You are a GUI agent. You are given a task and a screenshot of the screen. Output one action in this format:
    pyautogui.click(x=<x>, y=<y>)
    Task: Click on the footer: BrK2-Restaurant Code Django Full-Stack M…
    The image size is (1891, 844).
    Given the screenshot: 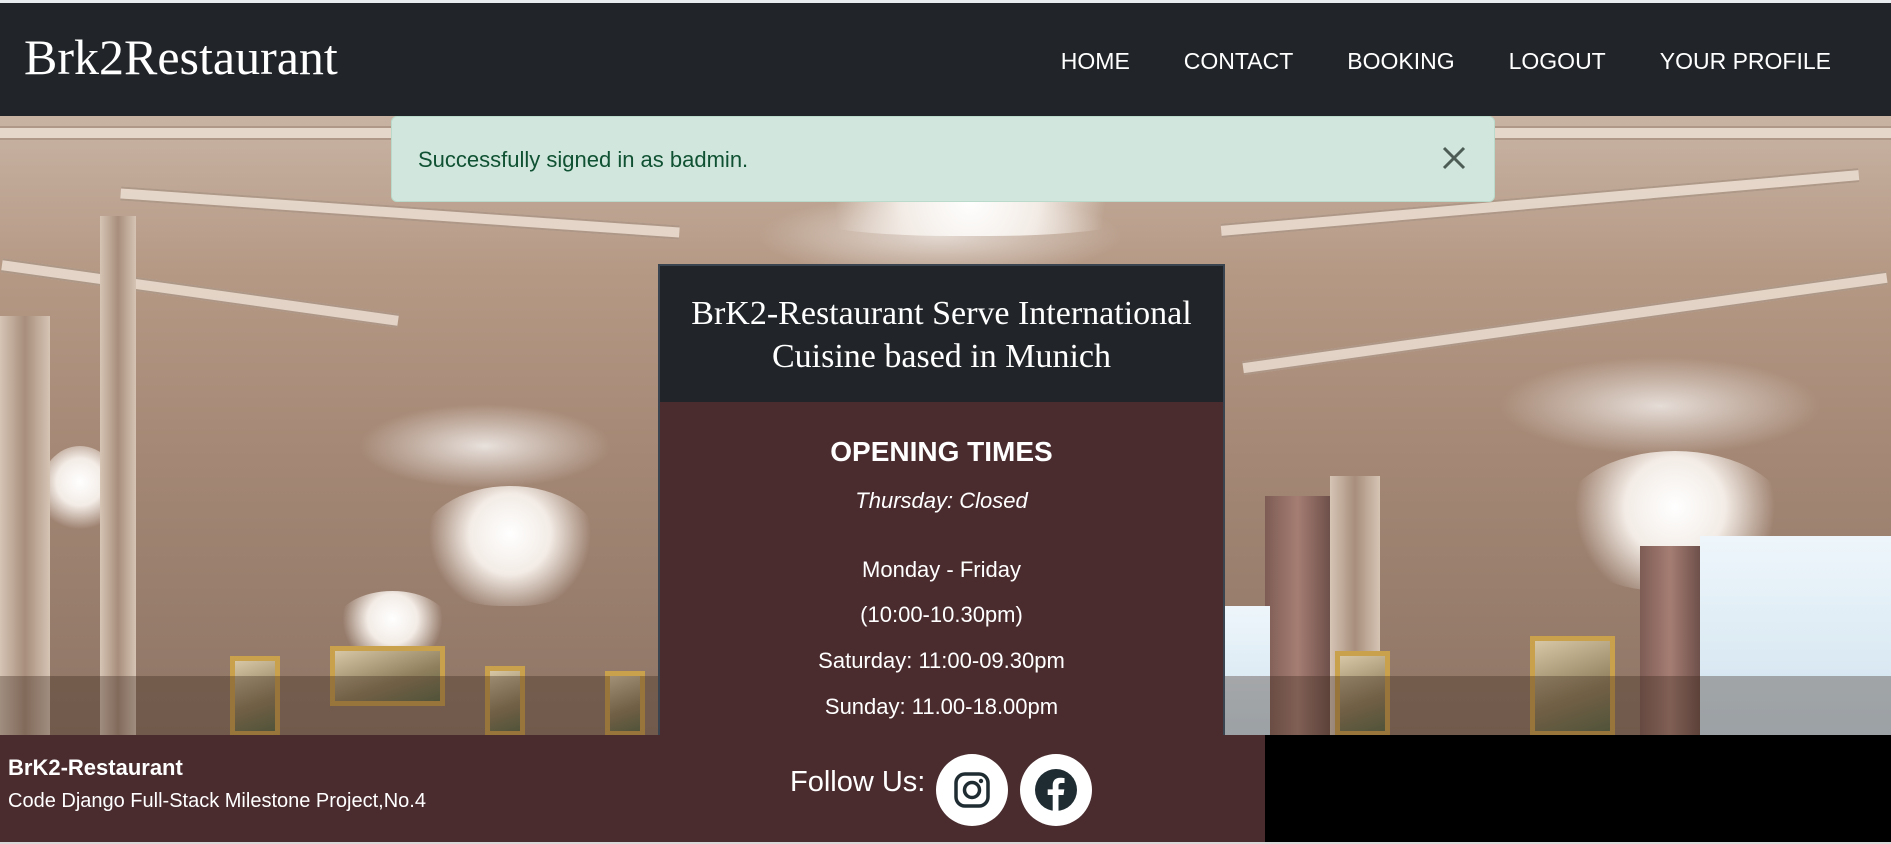 What is the action you would take?
    pyautogui.click(x=945, y=789)
    